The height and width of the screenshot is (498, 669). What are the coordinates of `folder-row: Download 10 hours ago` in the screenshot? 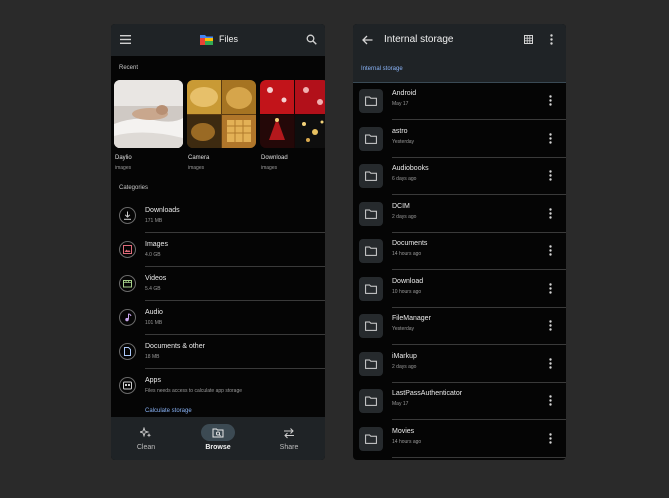 It's located at (459, 289).